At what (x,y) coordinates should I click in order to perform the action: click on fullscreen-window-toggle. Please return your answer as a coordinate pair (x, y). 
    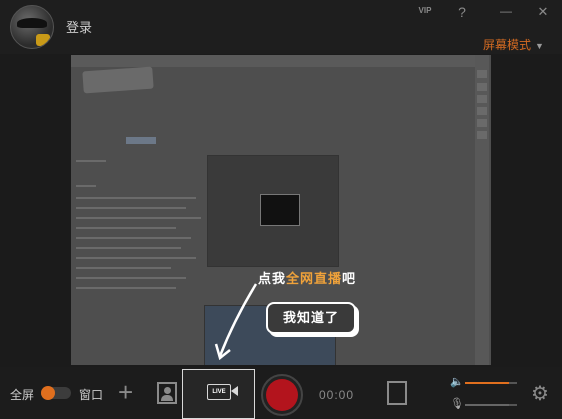
    Looking at the image, I should click on (56, 393).